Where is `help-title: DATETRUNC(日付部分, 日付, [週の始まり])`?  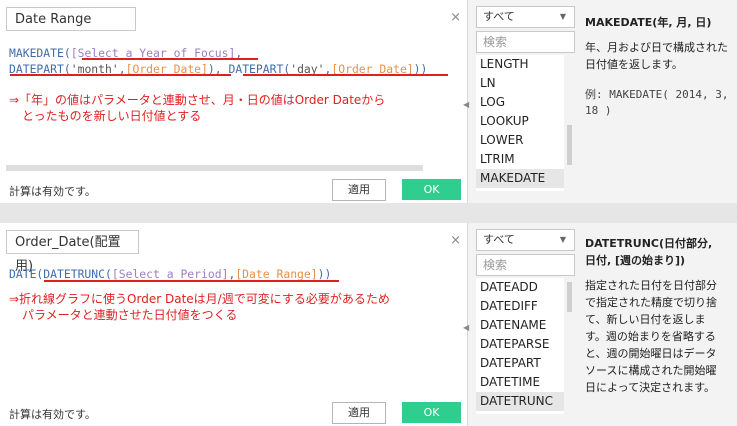 help-title: DATETRUNC(日付部分, 日付, [週の始まり]) is located at coordinates (649, 252).